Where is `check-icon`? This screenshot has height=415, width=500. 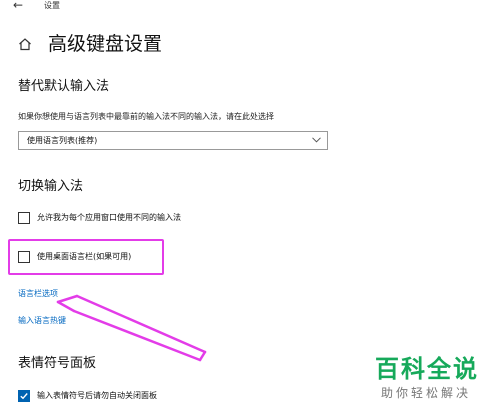 check-icon is located at coordinates (24, 396).